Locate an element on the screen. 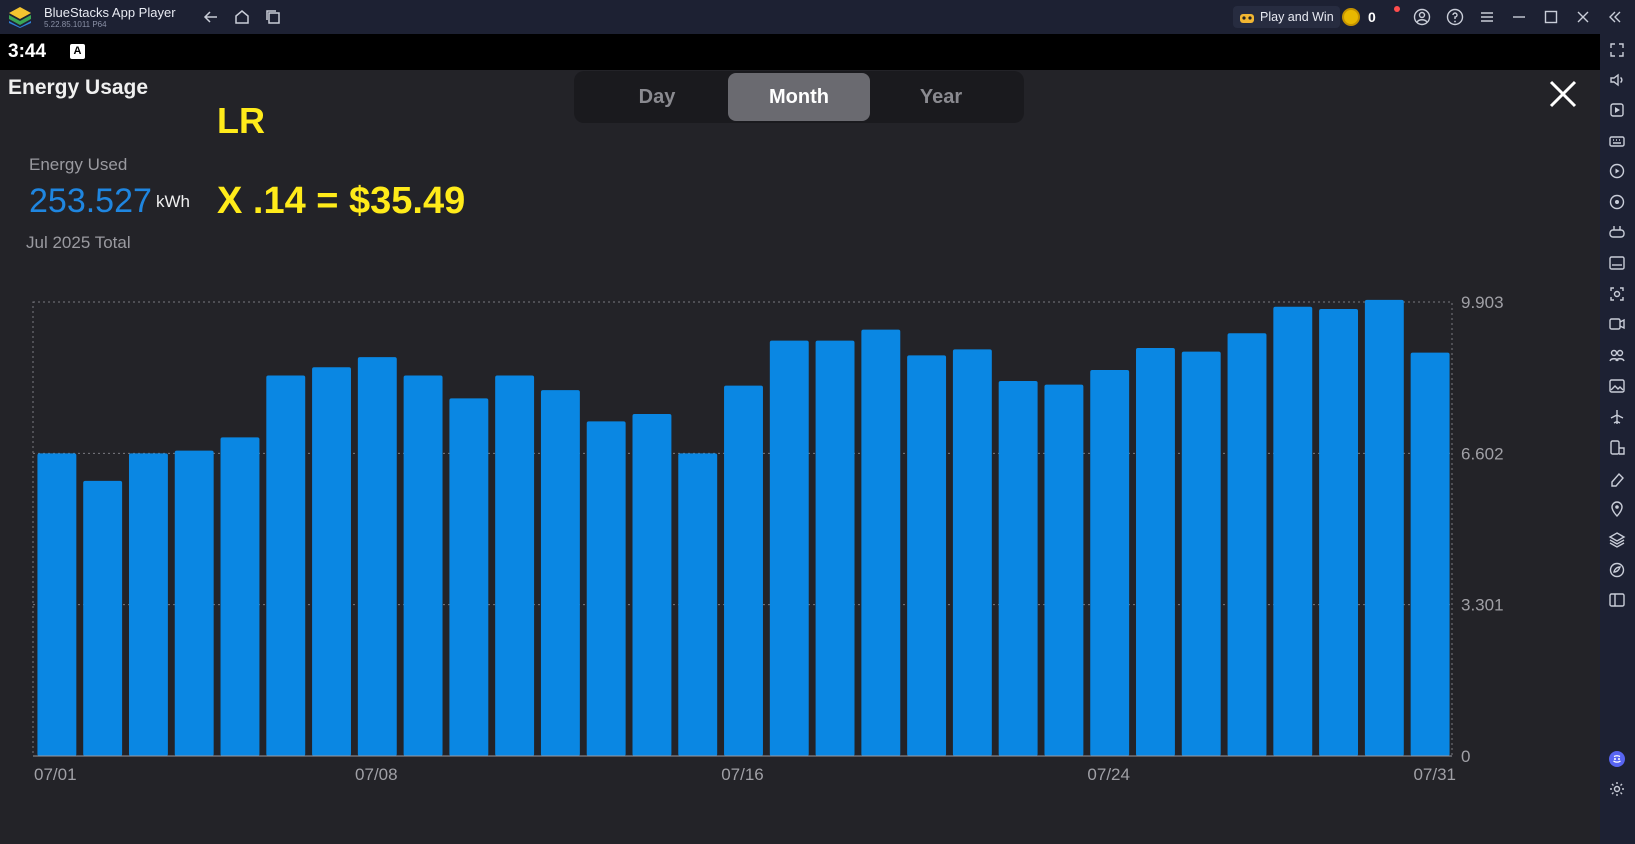  bar-07/23 is located at coordinates (1064, 570).